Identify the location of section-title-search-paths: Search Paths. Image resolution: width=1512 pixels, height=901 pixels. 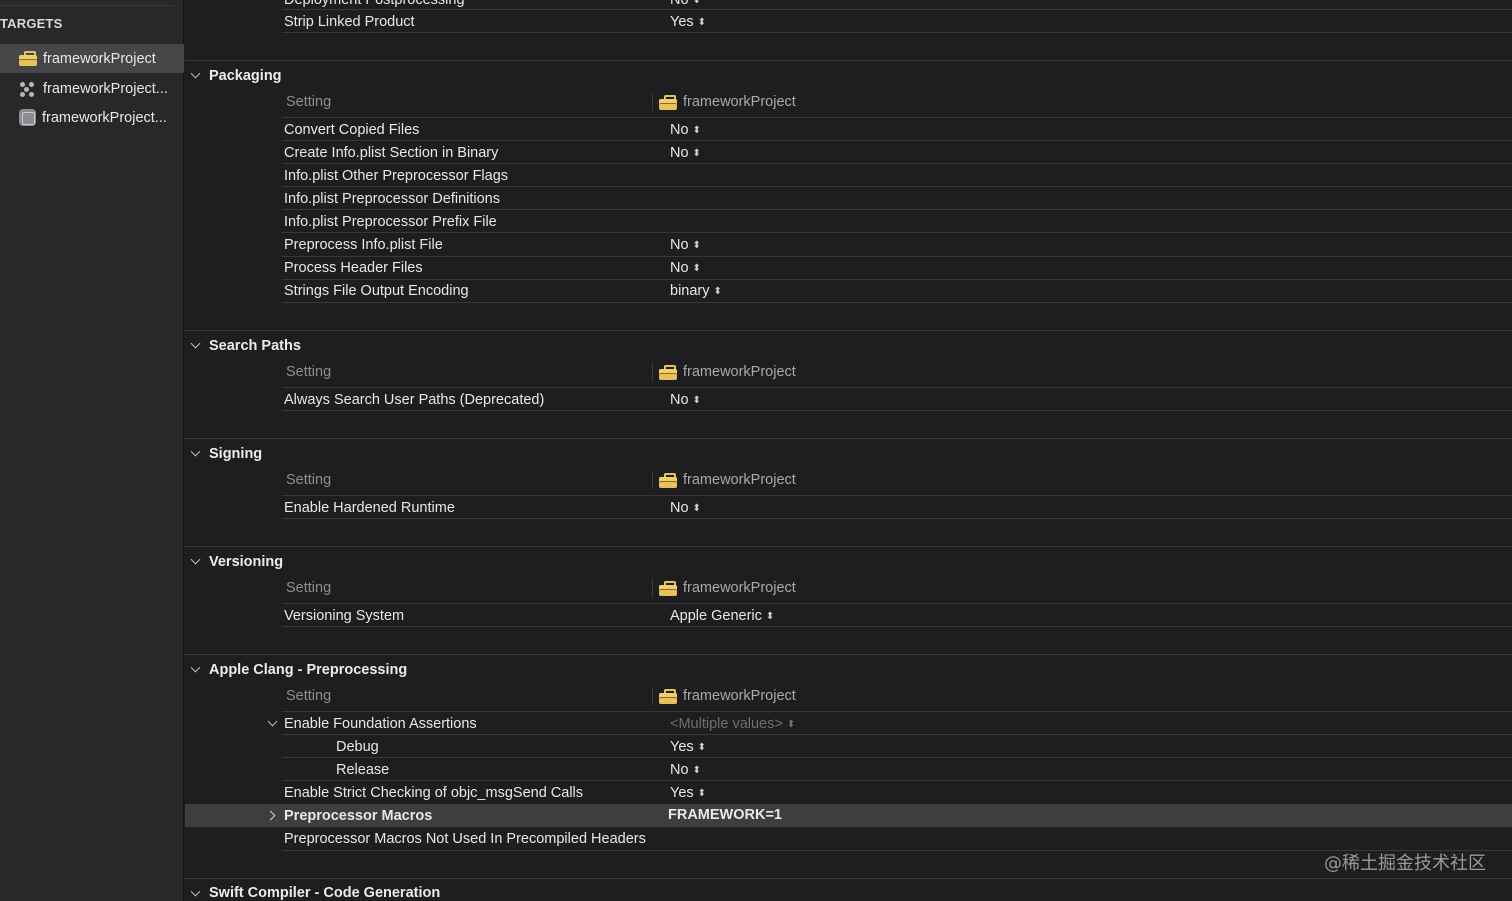
(255, 346).